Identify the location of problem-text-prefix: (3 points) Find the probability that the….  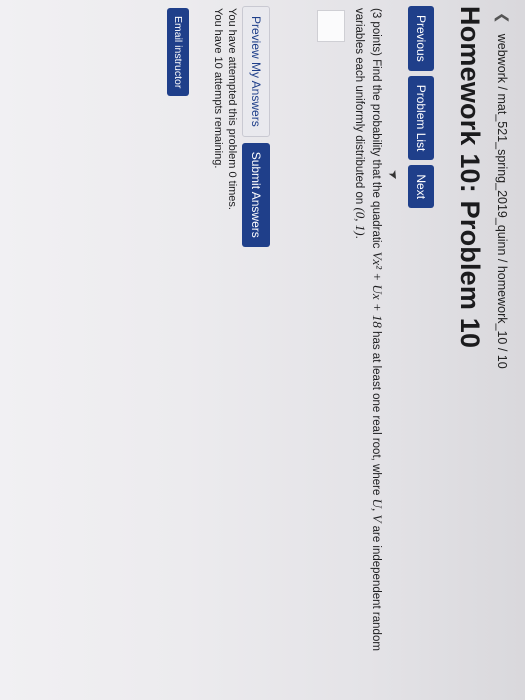
(376, 130).